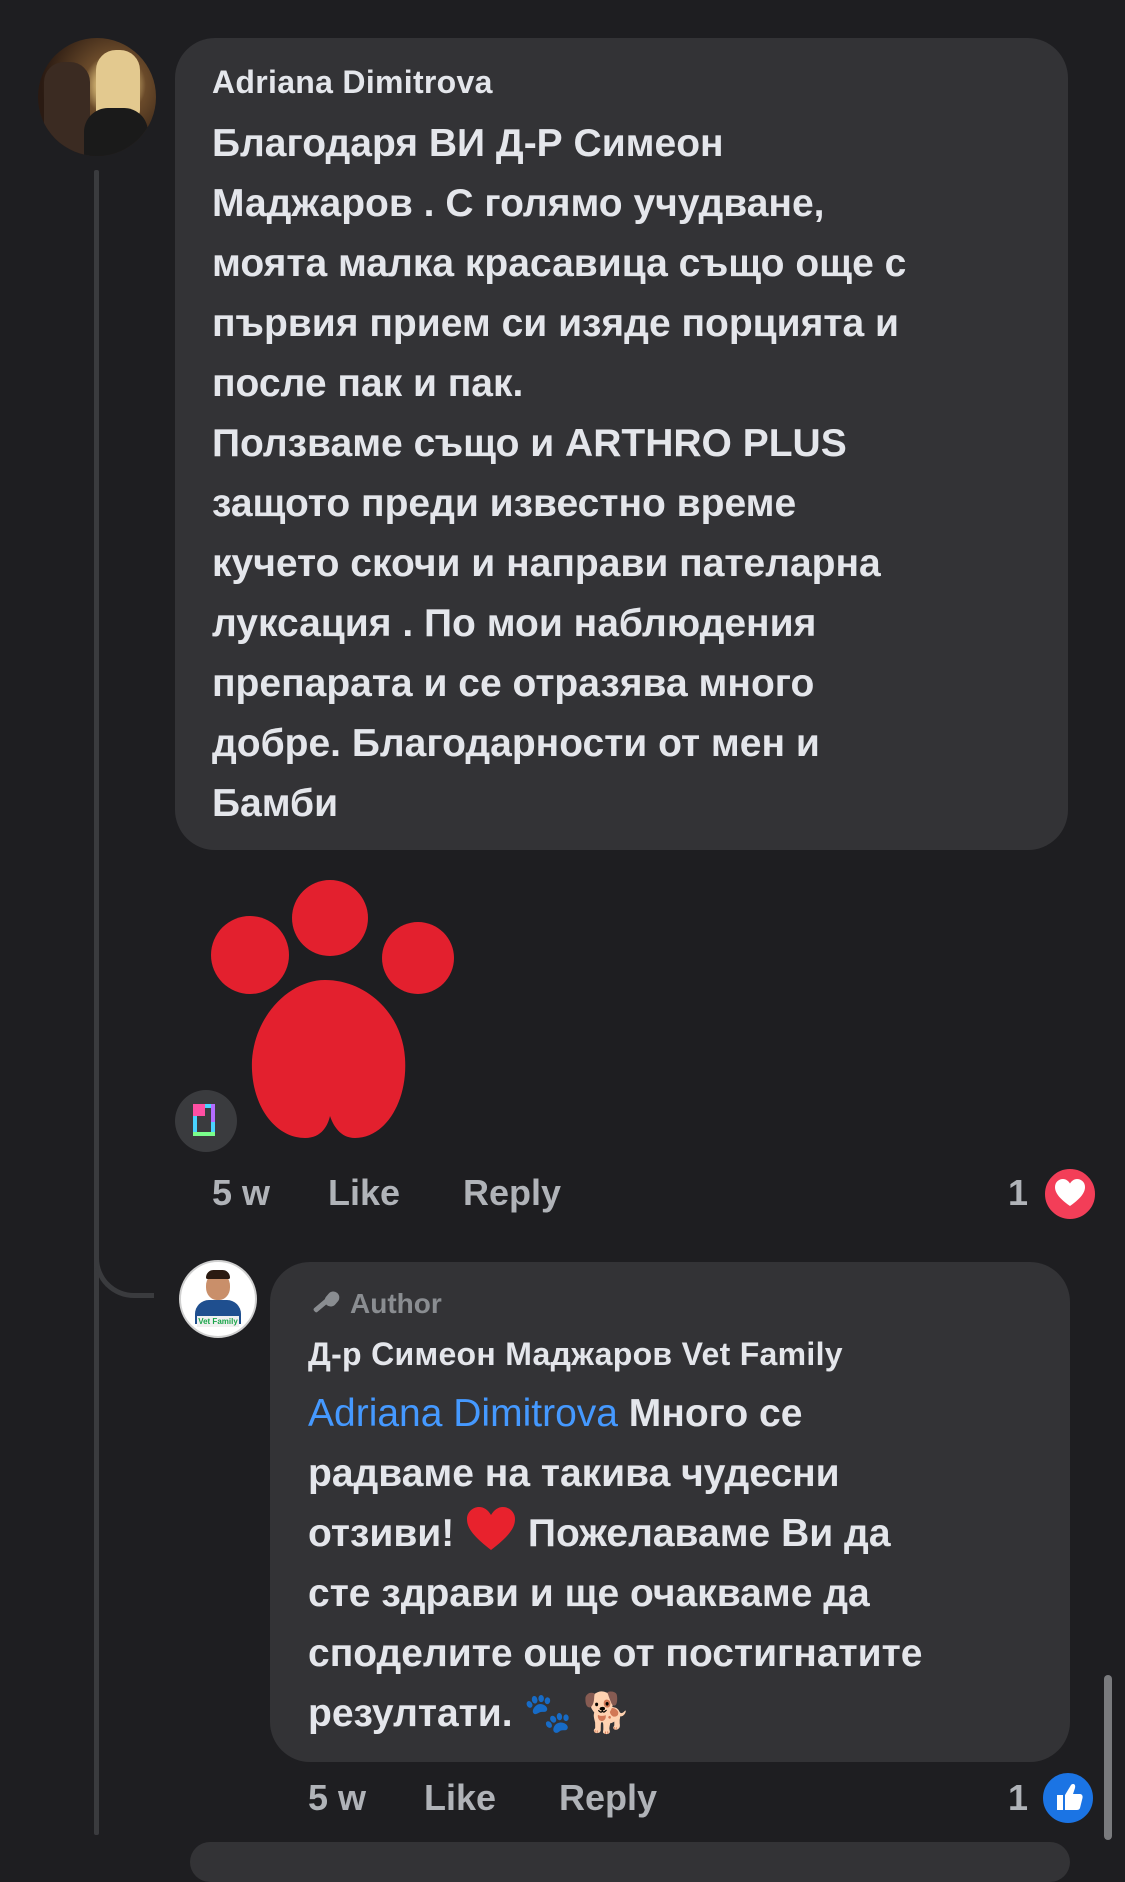 This screenshot has height=1882, width=1125. Describe the element at coordinates (704, 1533) in the screenshot. I see `text-line: Пожелаваме Ви да` at that location.